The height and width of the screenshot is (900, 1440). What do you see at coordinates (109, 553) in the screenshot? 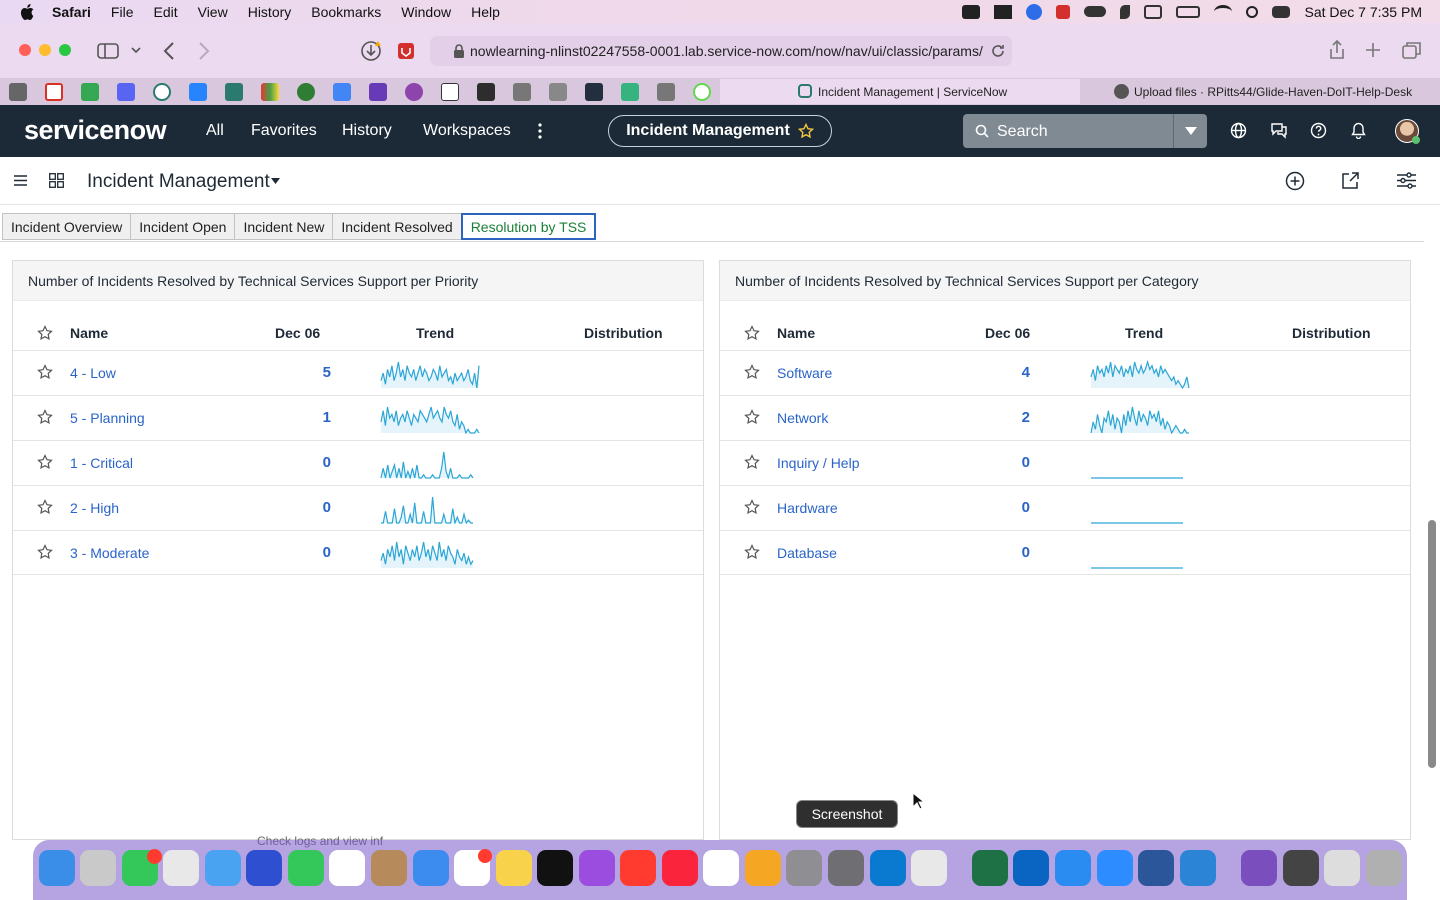
I see `row-name-link: 3 - Moderate` at bounding box center [109, 553].